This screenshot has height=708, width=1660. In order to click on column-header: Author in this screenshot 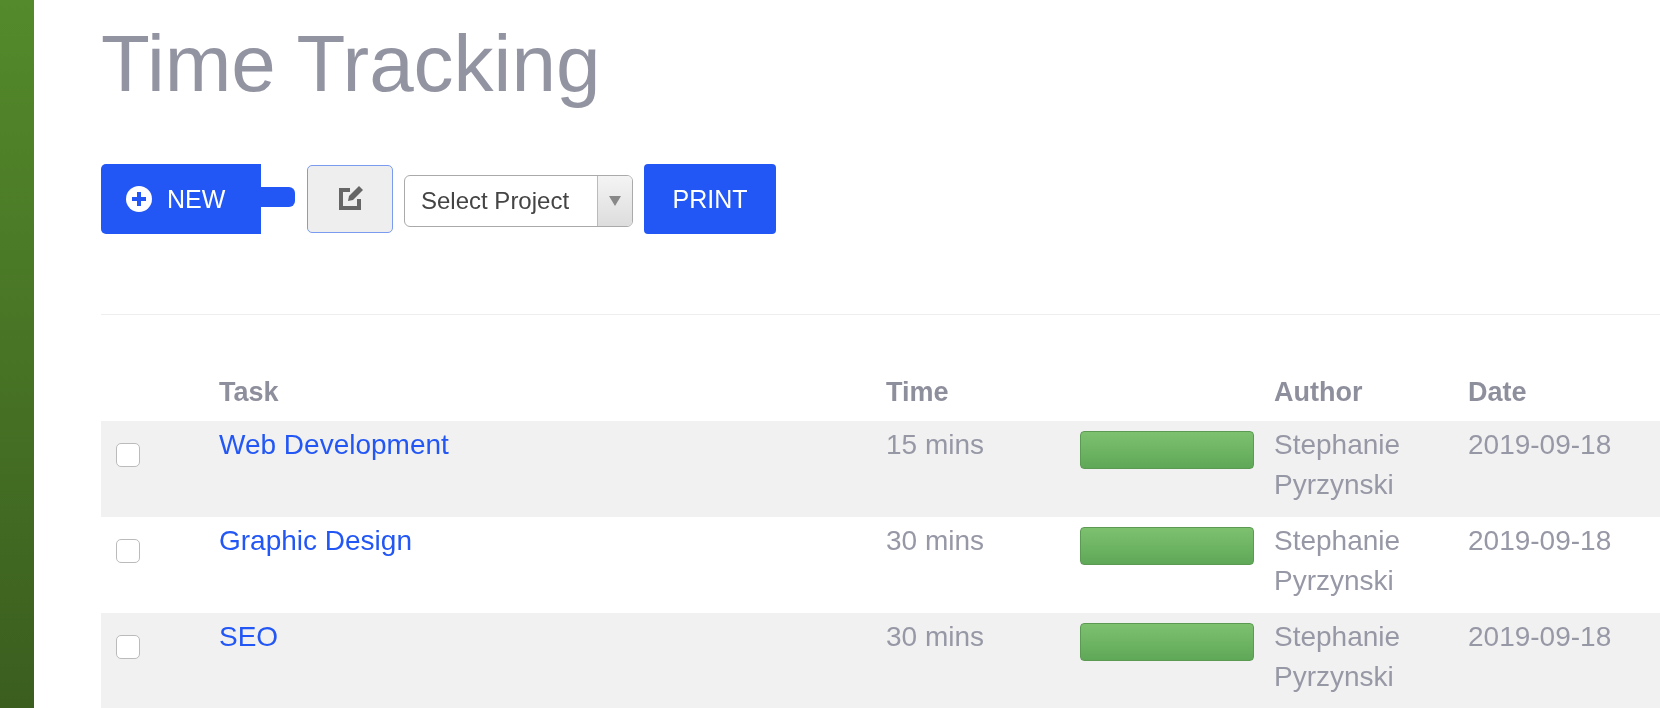, I will do `click(1318, 393)`.